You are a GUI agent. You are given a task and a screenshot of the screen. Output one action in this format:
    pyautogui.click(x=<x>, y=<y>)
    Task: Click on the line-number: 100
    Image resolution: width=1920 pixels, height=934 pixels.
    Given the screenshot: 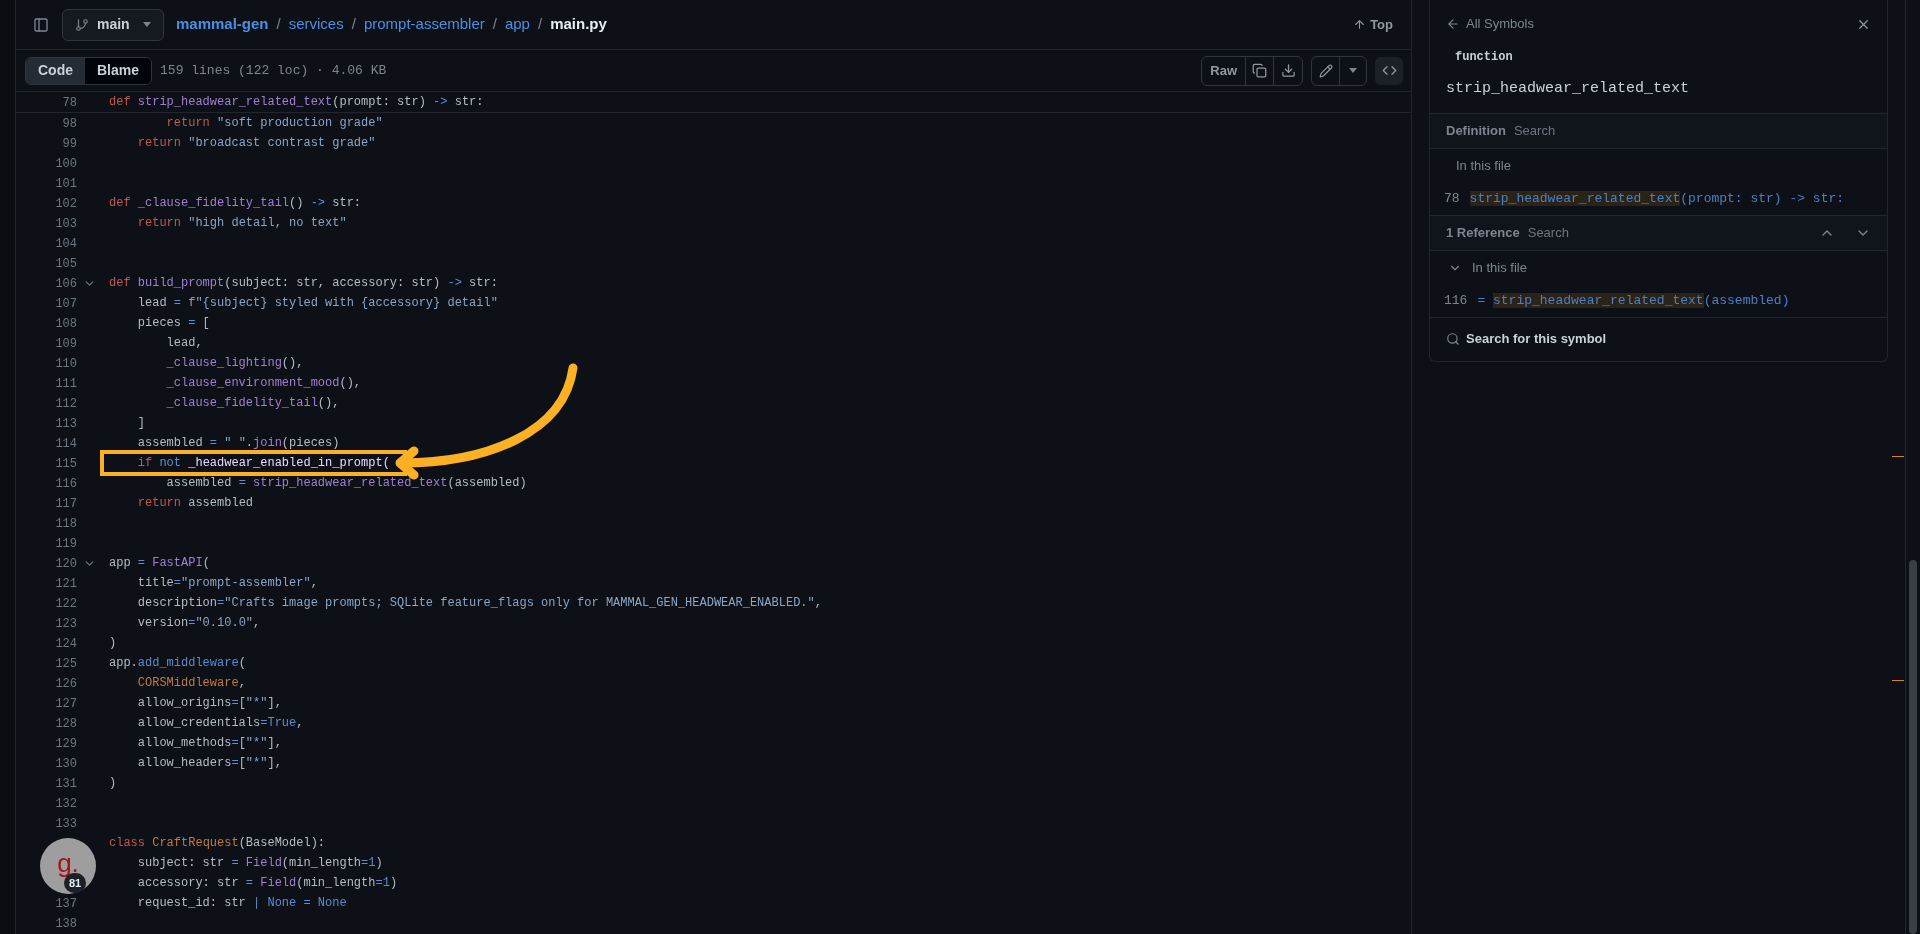 What is the action you would take?
    pyautogui.click(x=66, y=164)
    